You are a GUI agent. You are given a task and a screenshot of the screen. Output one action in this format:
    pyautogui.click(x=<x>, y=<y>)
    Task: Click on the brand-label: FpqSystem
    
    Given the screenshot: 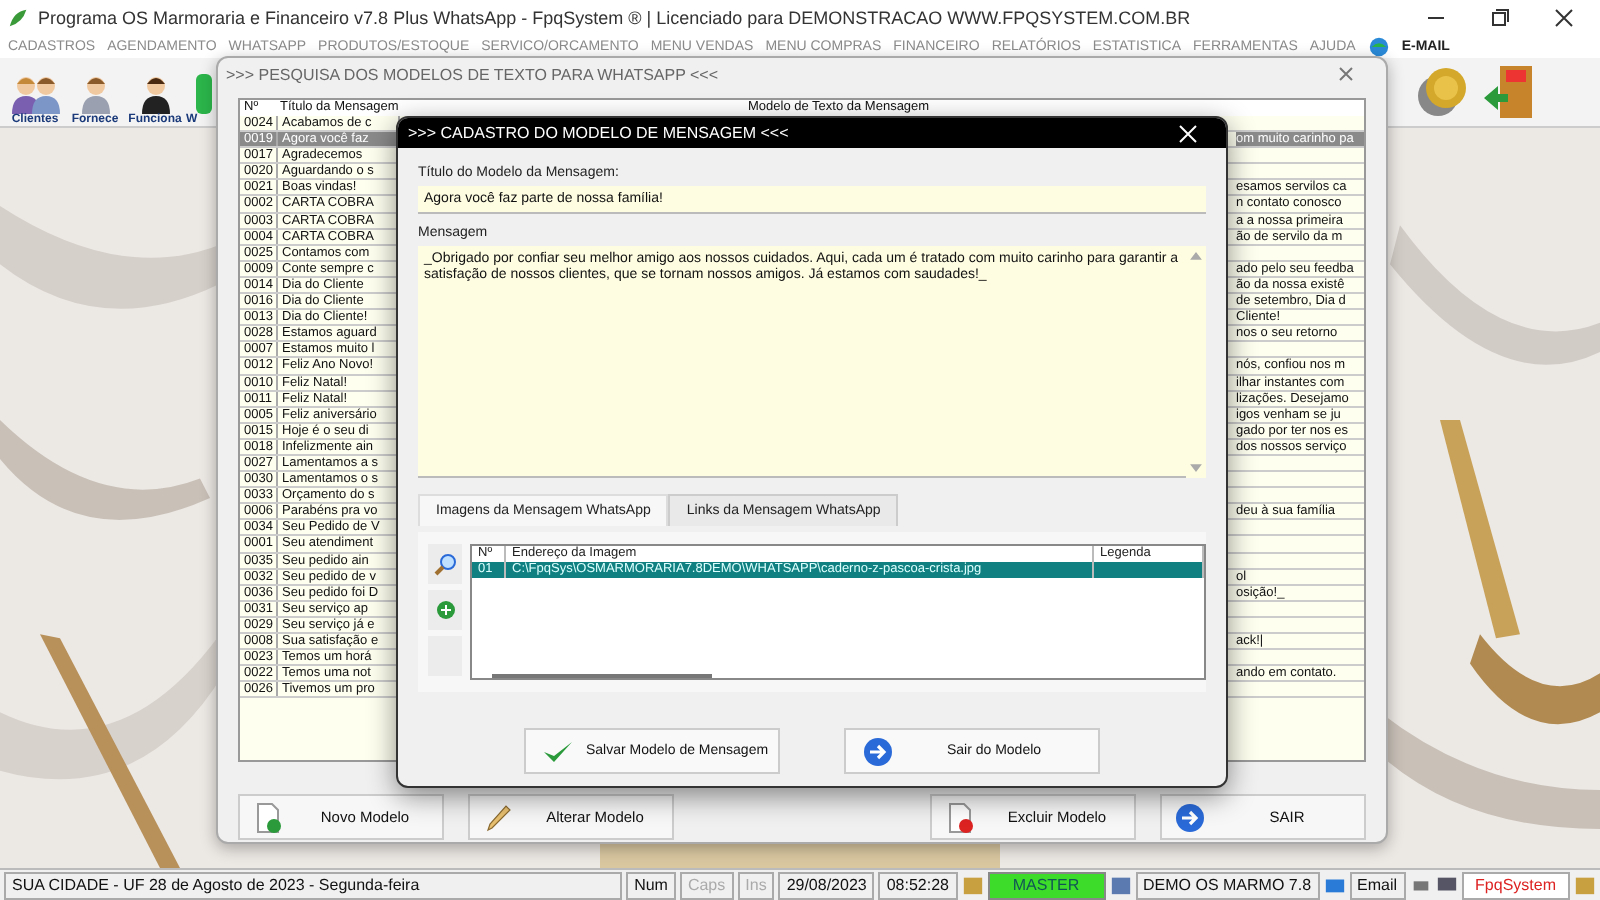 What is the action you would take?
    pyautogui.click(x=1515, y=885)
    